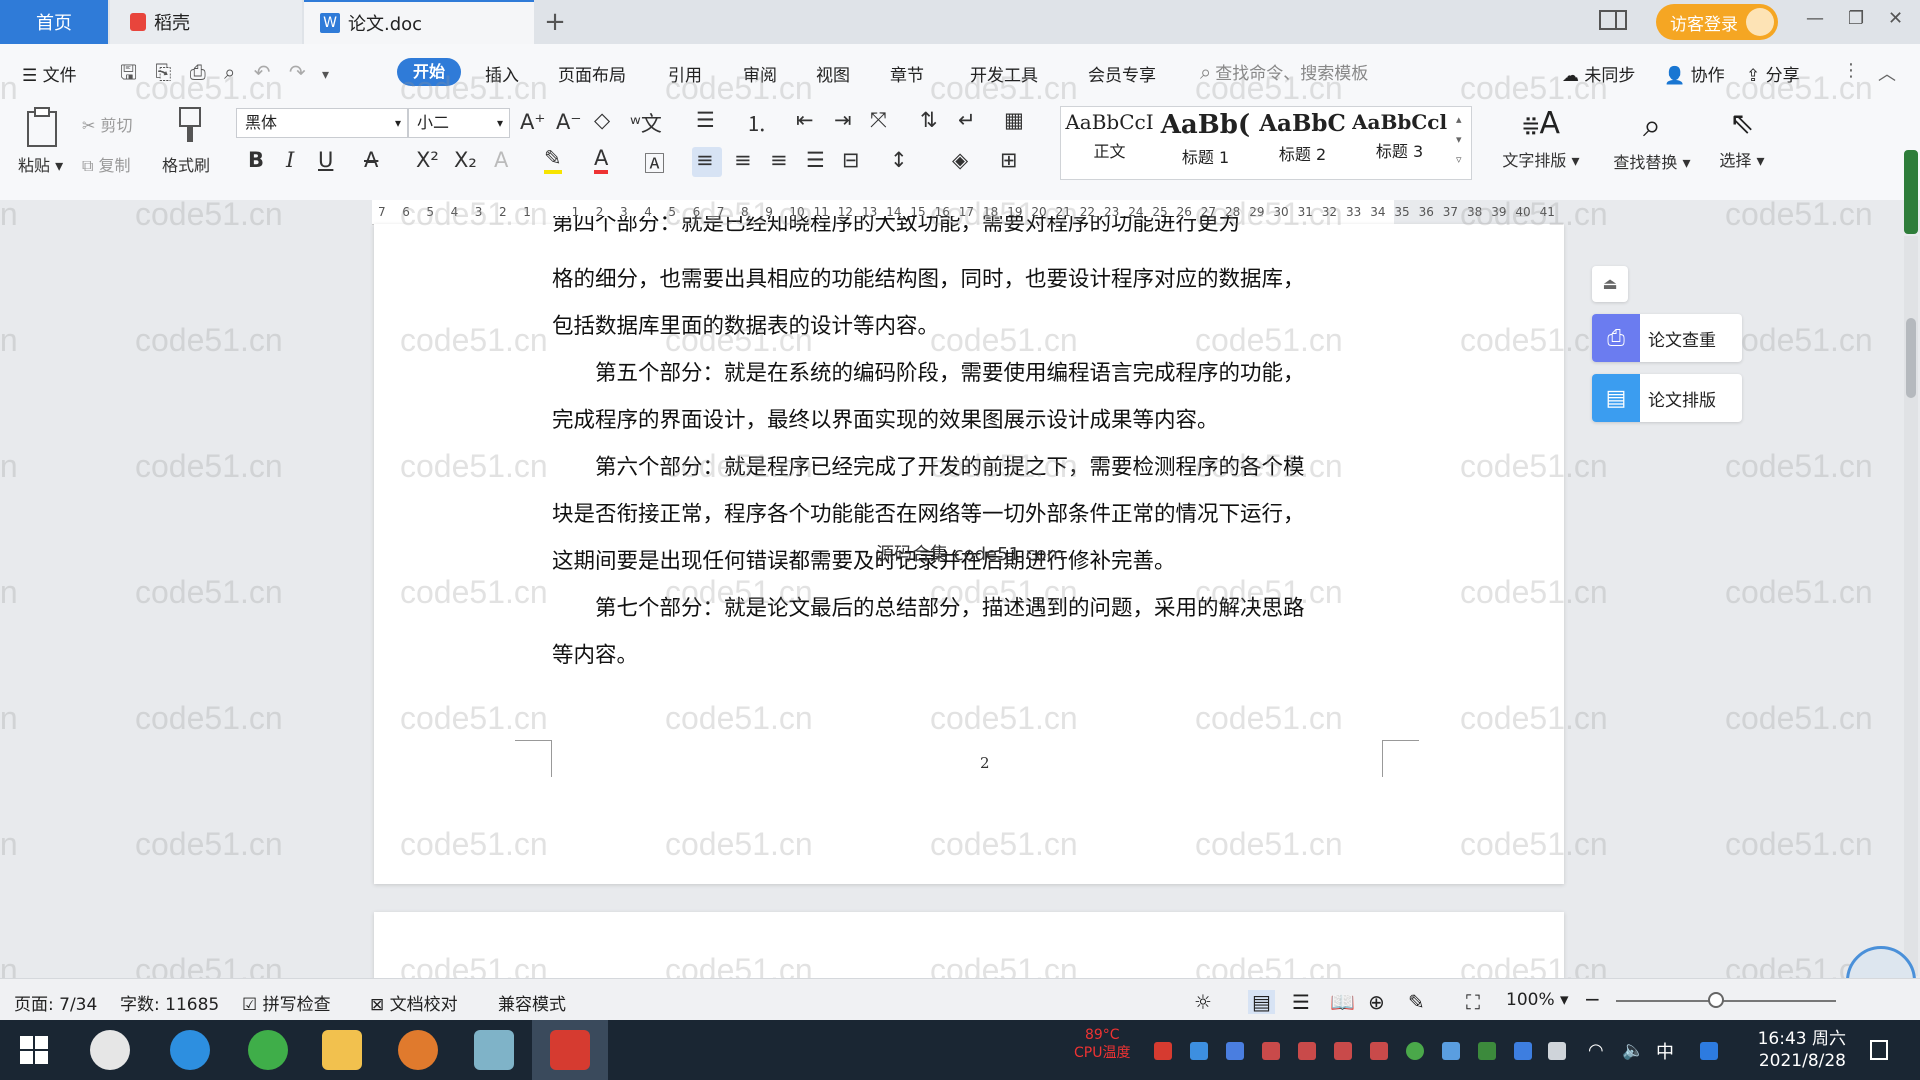 This screenshot has width=1920, height=1080. Describe the element at coordinates (106, 164) in the screenshot. I see `copy-button: ⧉ 复制` at that location.